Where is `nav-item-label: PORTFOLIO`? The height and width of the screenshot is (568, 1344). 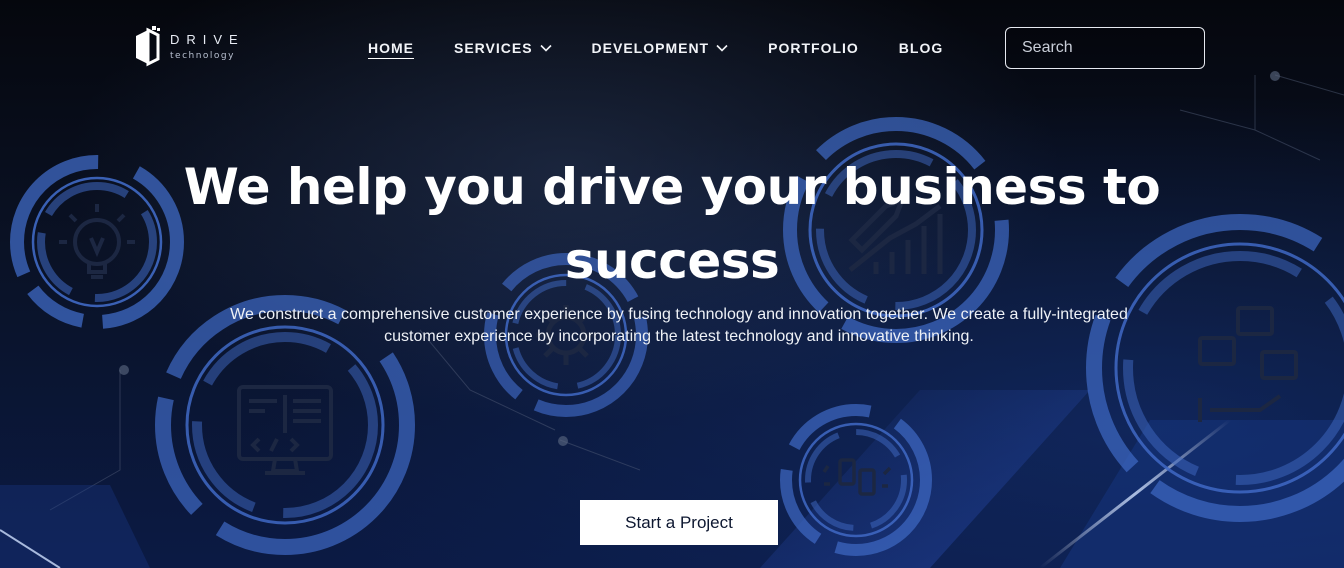 nav-item-label: PORTFOLIO is located at coordinates (813, 48).